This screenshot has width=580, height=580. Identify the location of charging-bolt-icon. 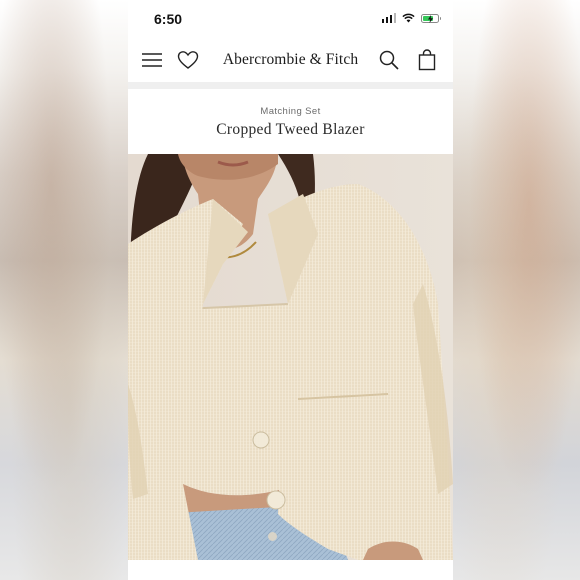
(430, 18).